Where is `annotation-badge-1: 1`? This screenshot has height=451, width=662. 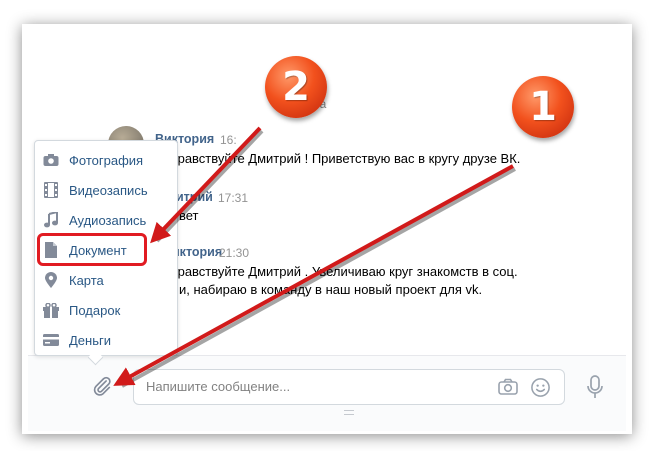
annotation-badge-1: 1 is located at coordinates (543, 107).